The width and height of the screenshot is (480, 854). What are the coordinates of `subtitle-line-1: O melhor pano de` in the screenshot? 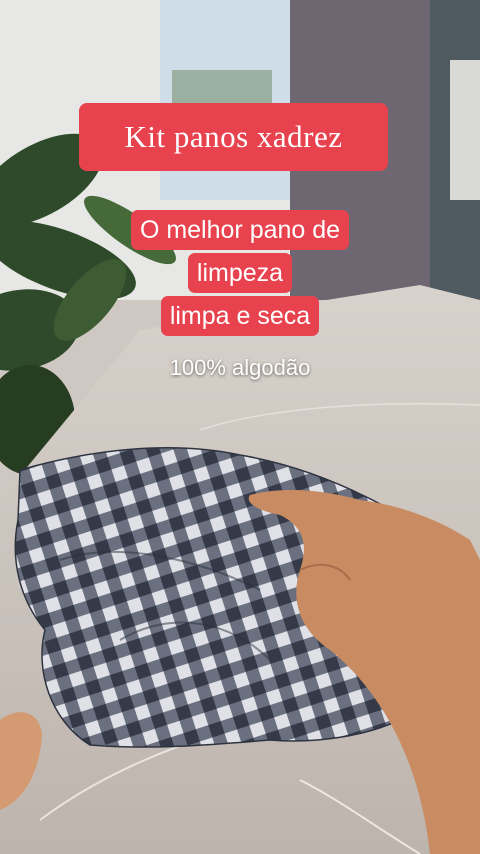 It's located at (240, 230).